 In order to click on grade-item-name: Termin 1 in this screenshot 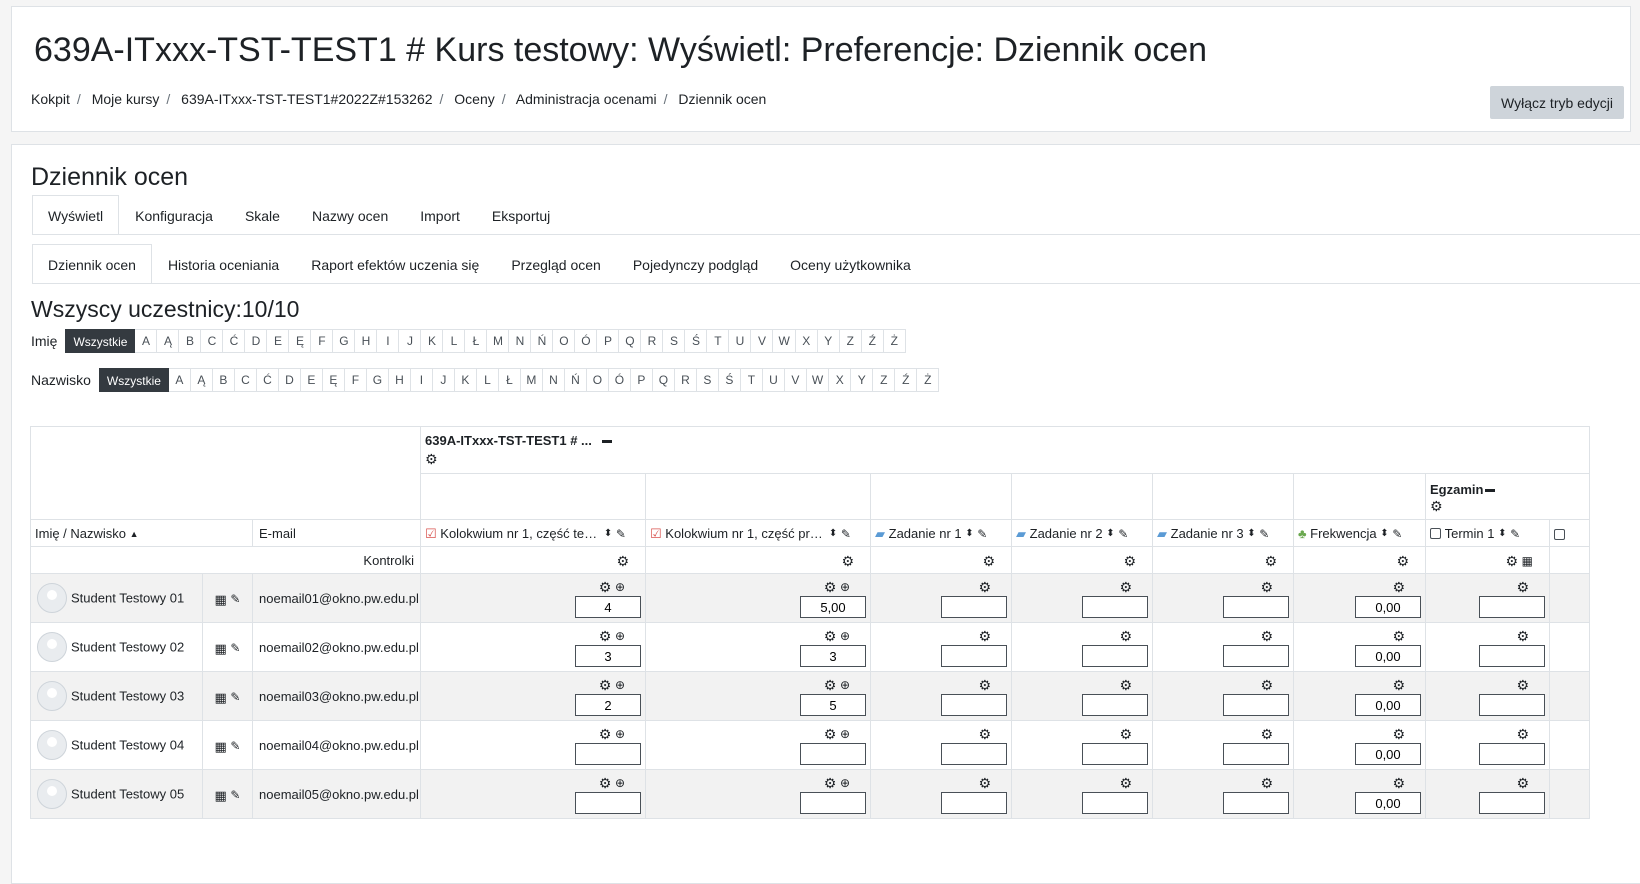, I will do `click(1470, 533)`.